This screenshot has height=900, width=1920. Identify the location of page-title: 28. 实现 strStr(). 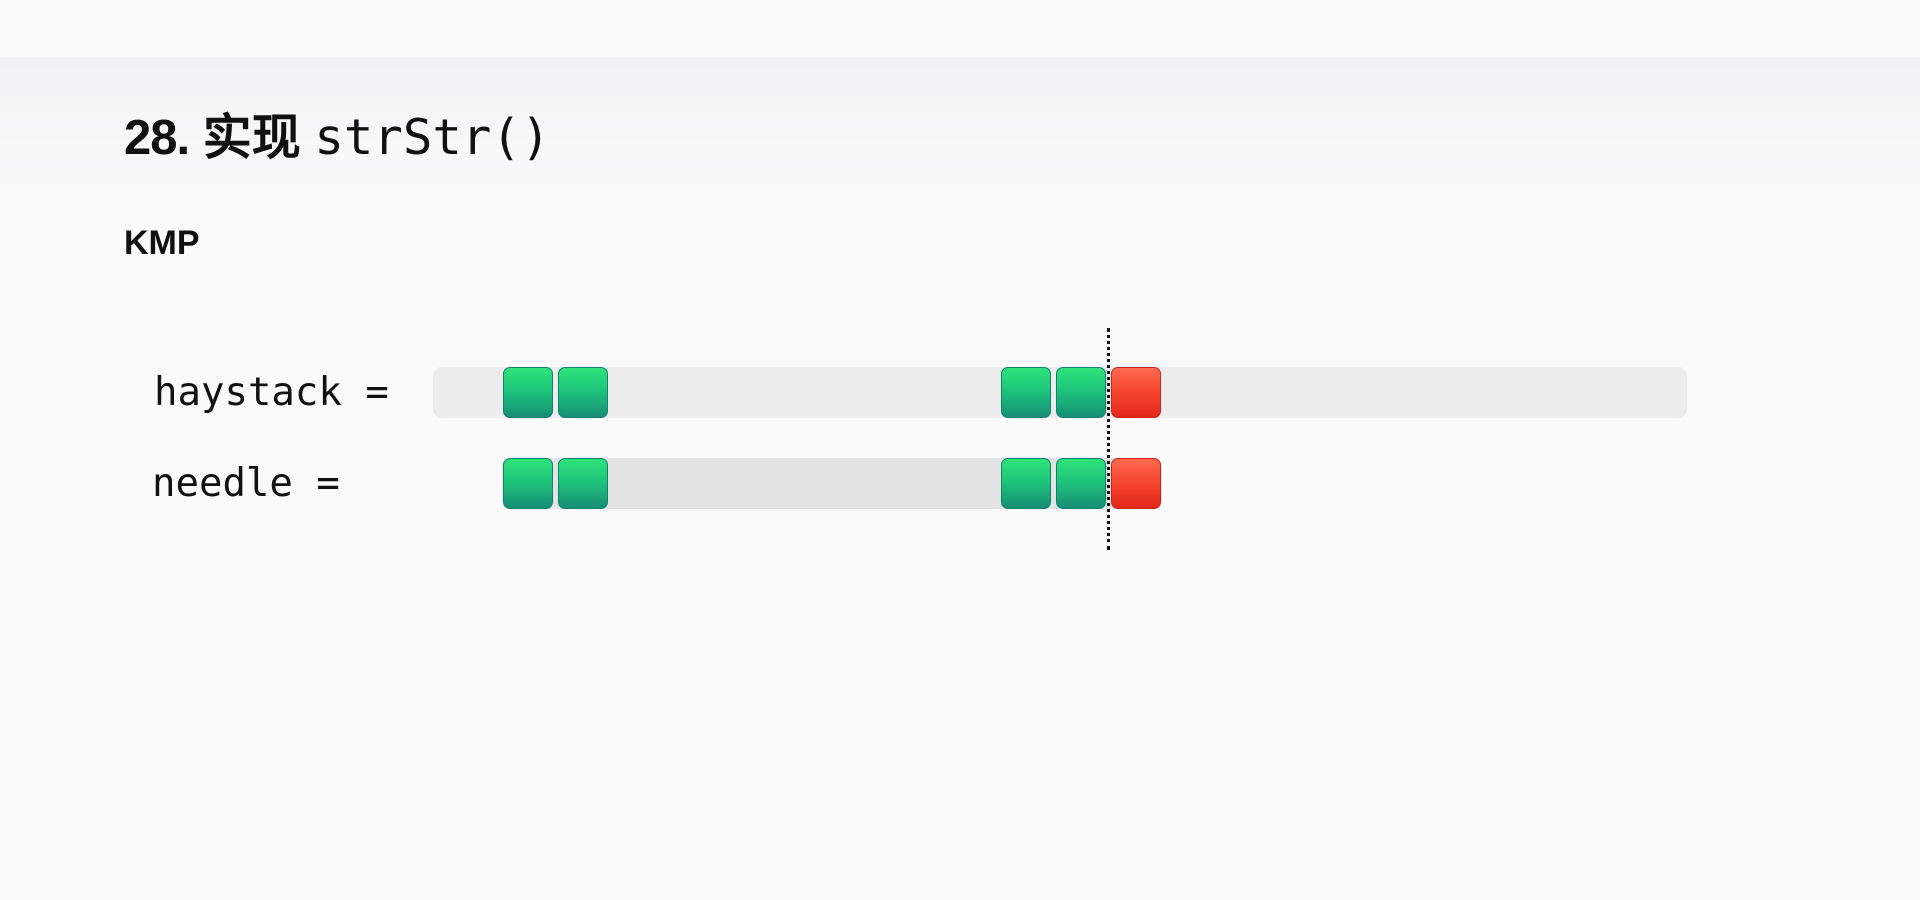
(337, 138).